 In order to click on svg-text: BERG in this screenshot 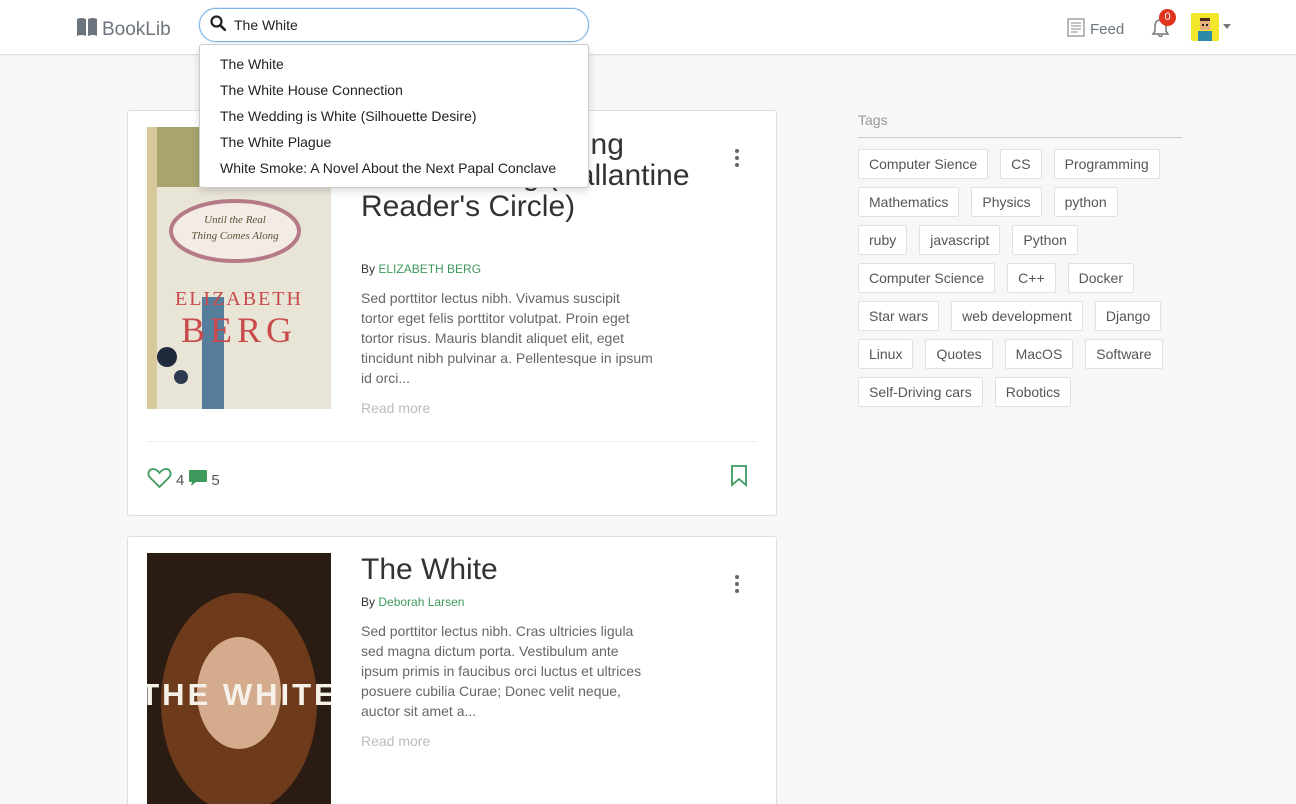, I will do `click(239, 330)`.